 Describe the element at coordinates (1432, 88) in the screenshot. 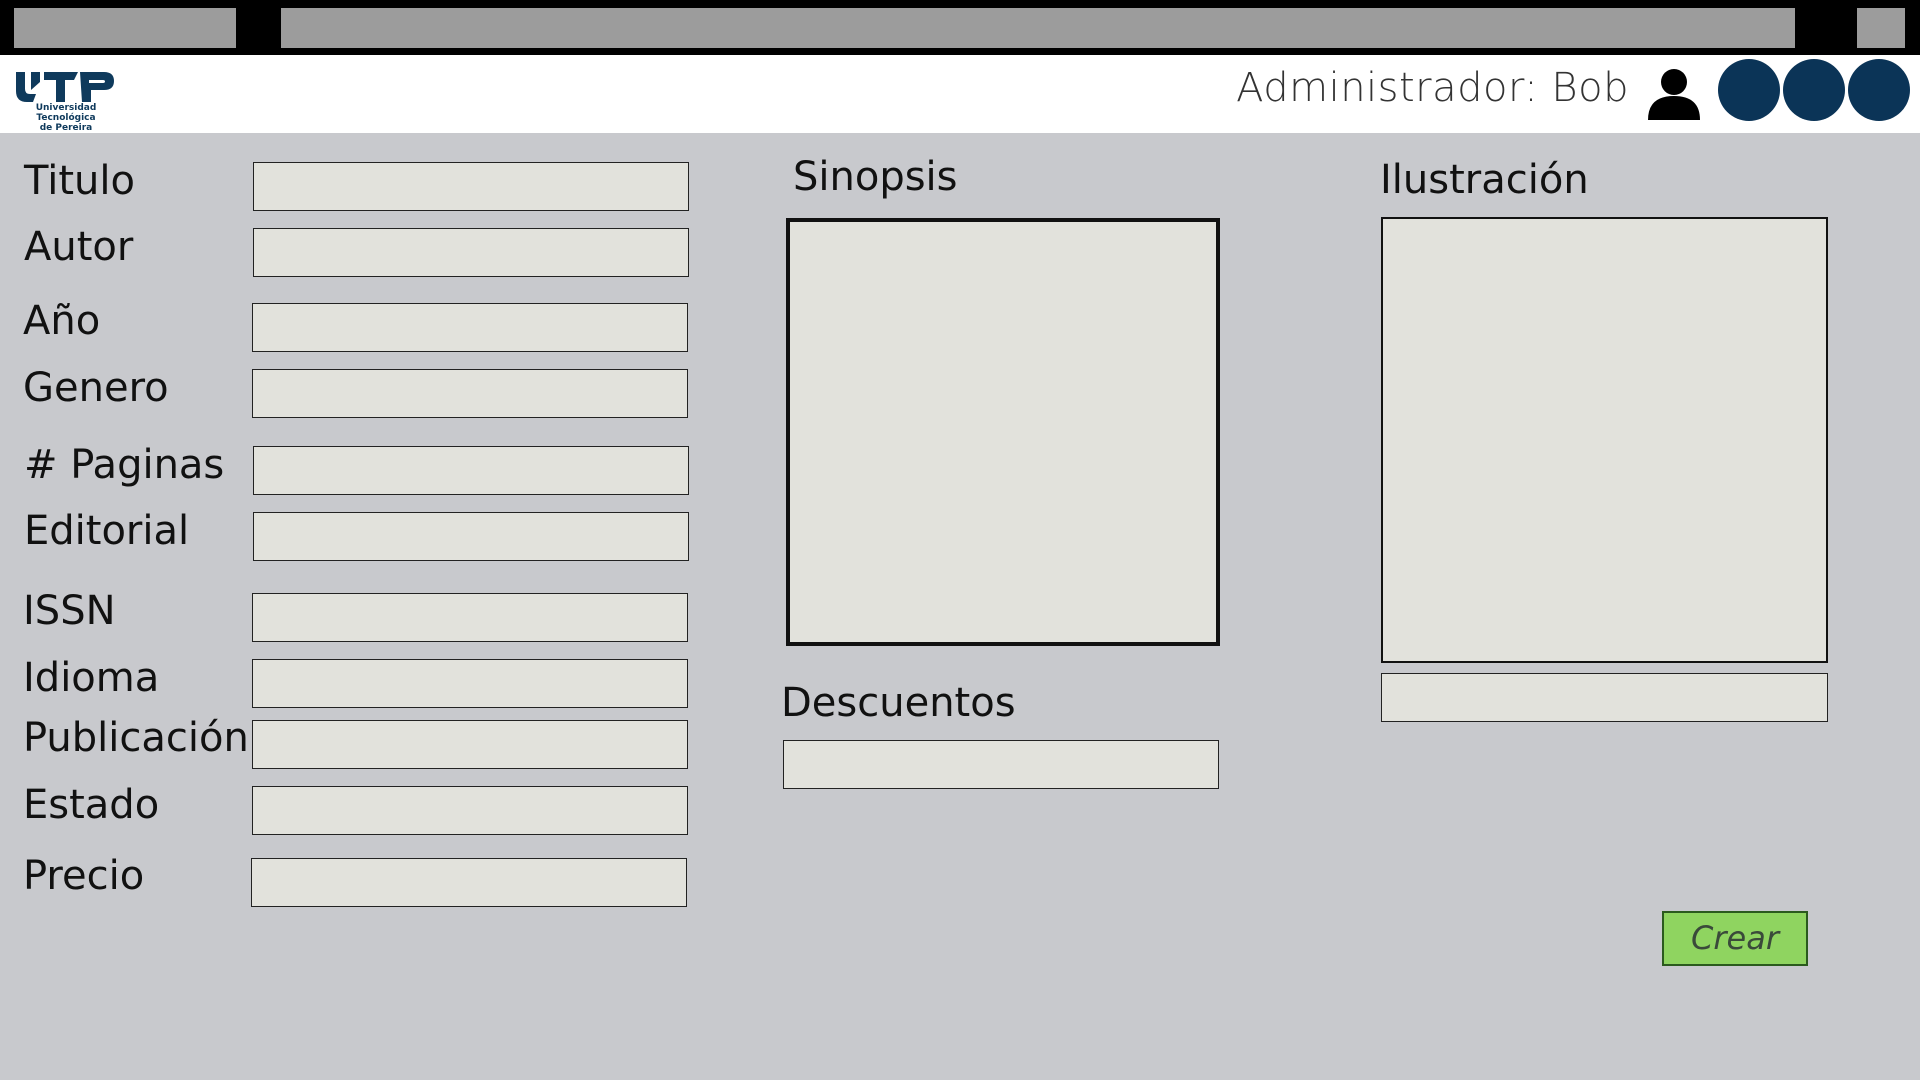

I see `admin-user-label: Administrador: Bob` at that location.